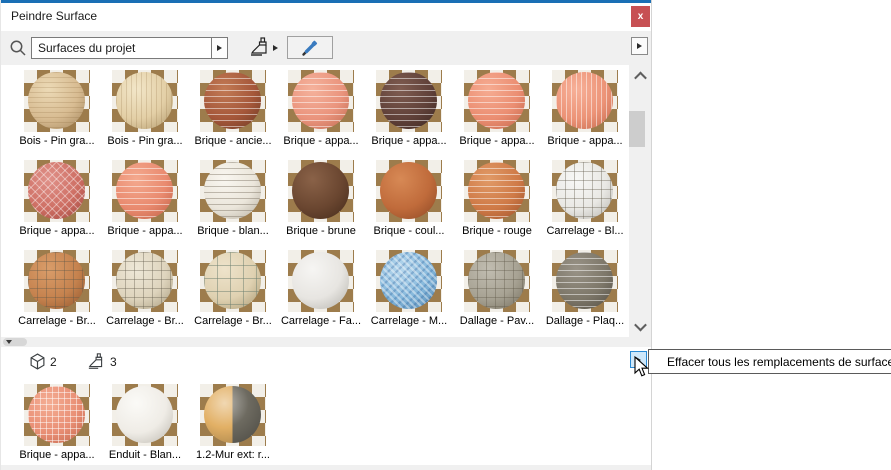 Image resolution: width=891 pixels, height=470 pixels. Describe the element at coordinates (37, 361) in the screenshot. I see `cube-icon` at that location.